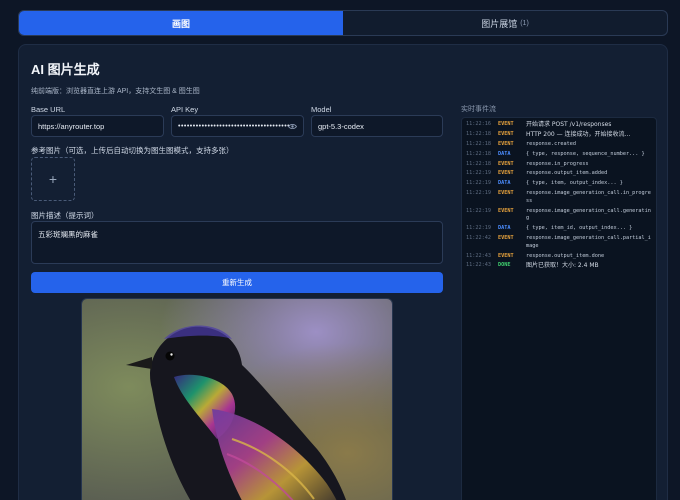  I want to click on upload-reference-button: +, so click(53, 179).